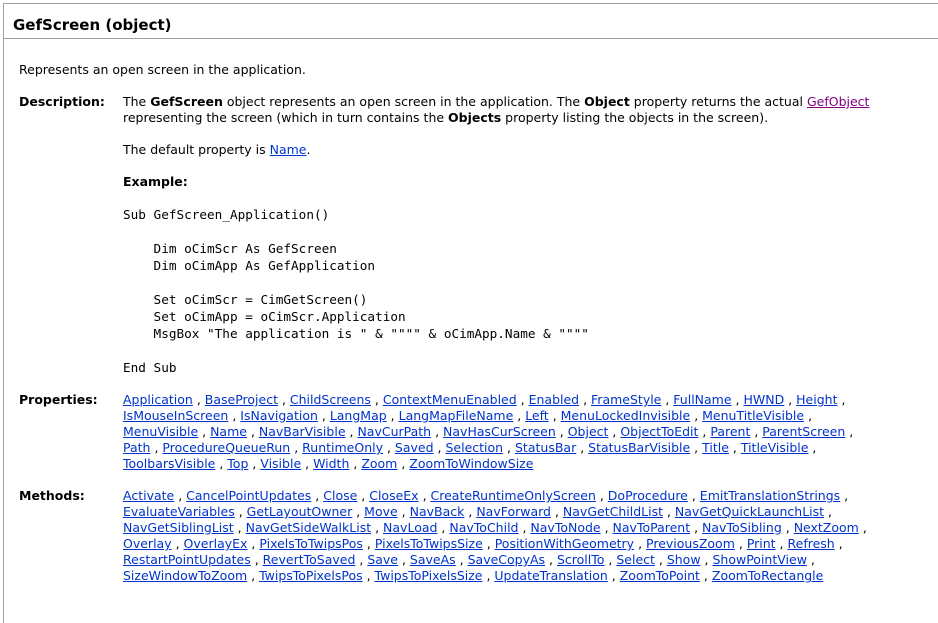 The width and height of the screenshot is (938, 623). Describe the element at coordinates (550, 575) in the screenshot. I see `method-link-updatetranslation: UpdateTranslation` at that location.